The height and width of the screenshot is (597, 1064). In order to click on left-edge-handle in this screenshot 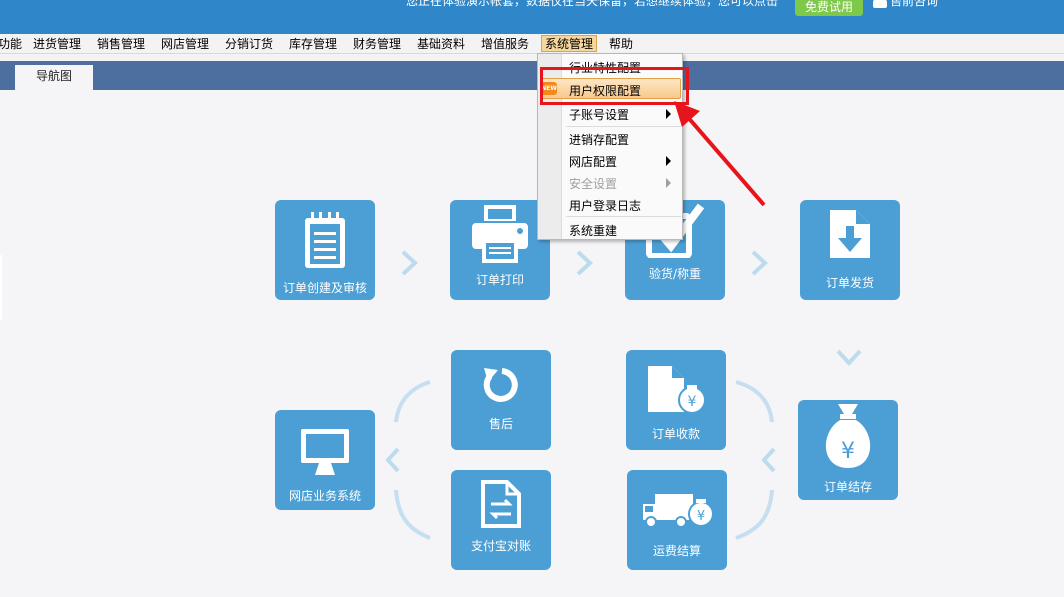, I will do `click(1, 287)`.